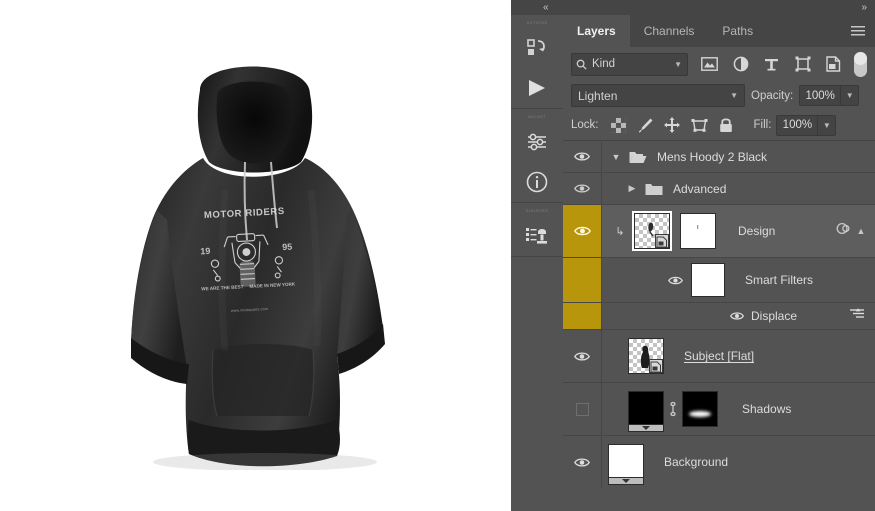  Describe the element at coordinates (858, 31) in the screenshot. I see `hamburger-menu-icon` at that location.